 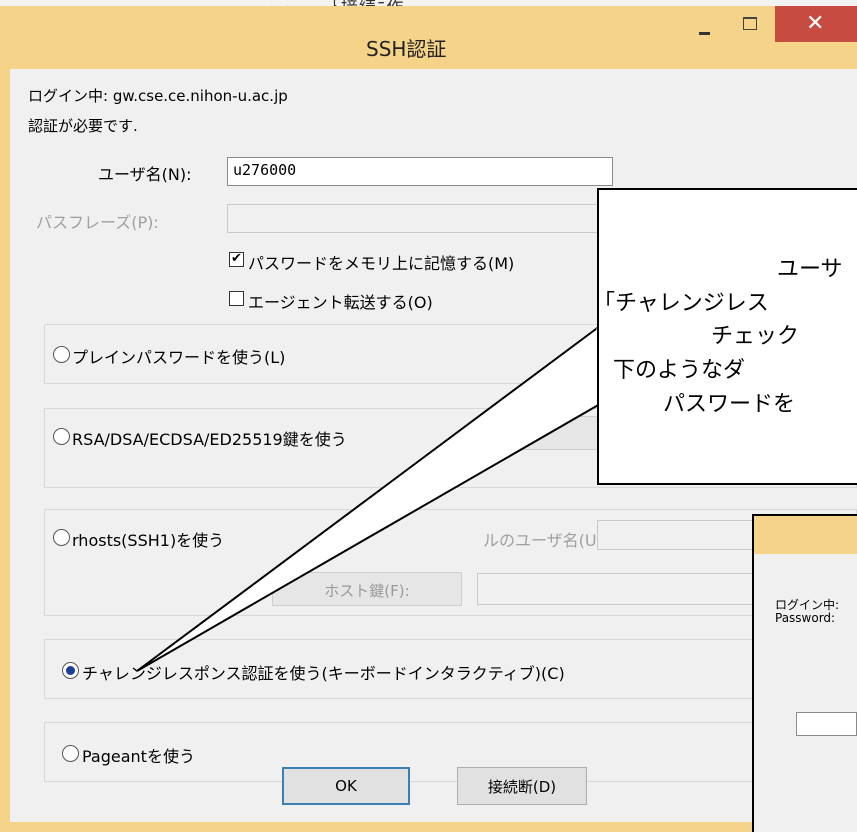 What do you see at coordinates (805, 535) in the screenshot?
I see `inset-title-bar` at bounding box center [805, 535].